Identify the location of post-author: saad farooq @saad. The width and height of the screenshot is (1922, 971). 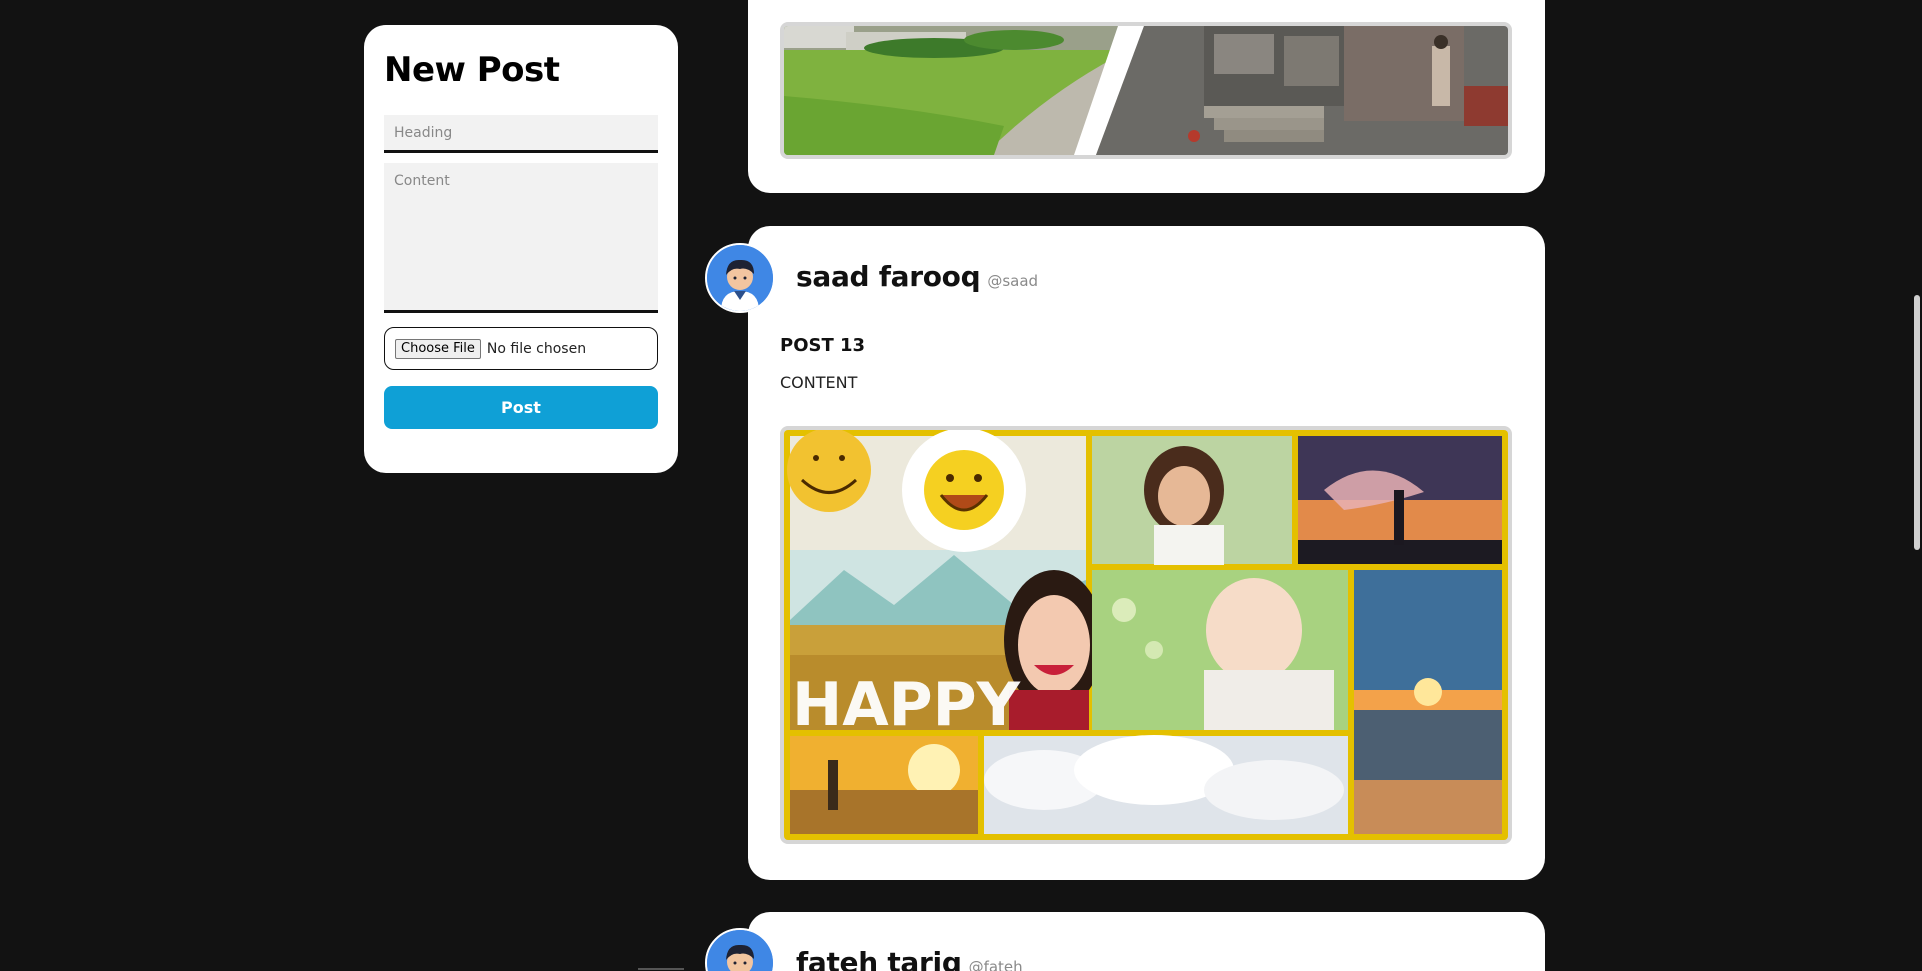
(917, 276).